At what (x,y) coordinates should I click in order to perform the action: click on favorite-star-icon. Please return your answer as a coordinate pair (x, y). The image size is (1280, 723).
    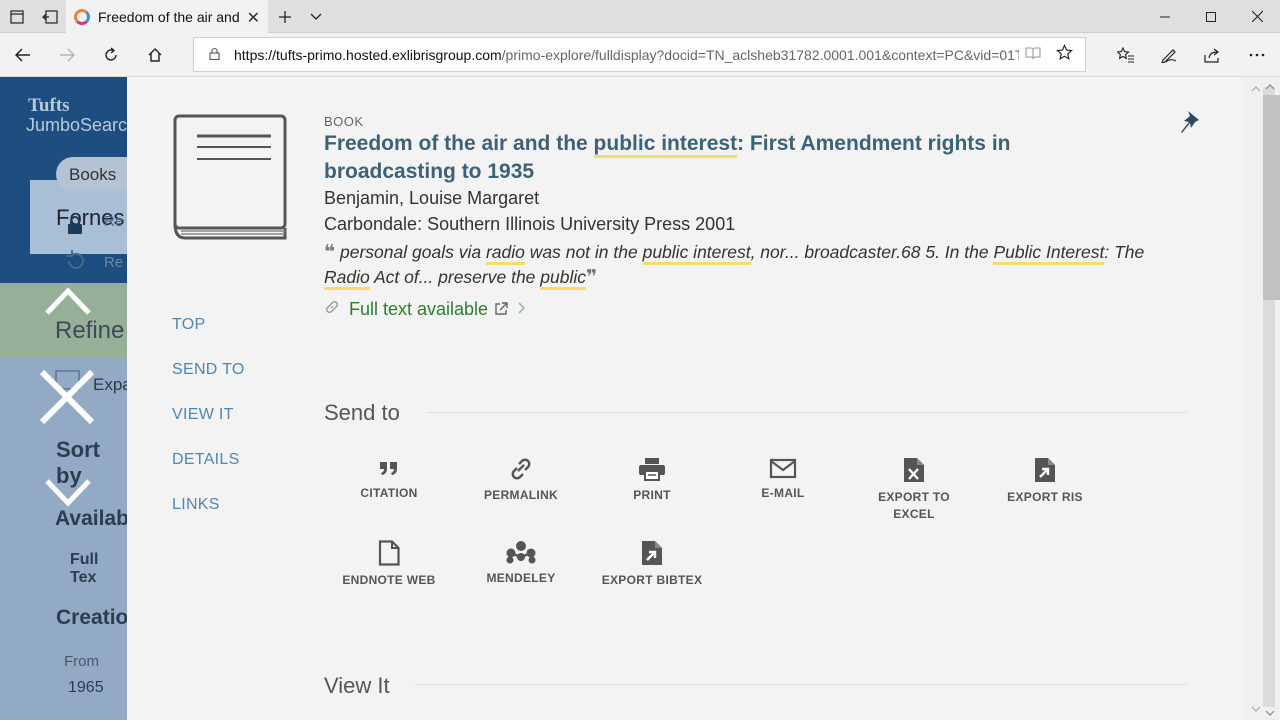
    Looking at the image, I should click on (1064, 55).